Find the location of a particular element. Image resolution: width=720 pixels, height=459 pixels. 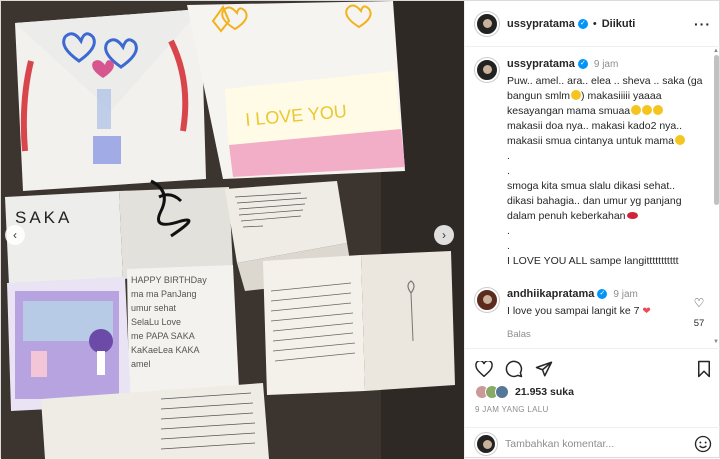

share-icon is located at coordinates (544, 369).